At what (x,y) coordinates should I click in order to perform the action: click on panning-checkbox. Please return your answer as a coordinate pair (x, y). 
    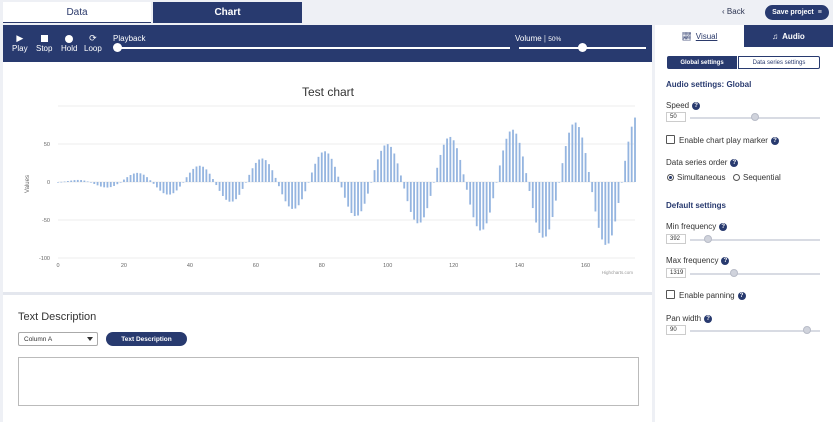
    Looking at the image, I should click on (670, 294).